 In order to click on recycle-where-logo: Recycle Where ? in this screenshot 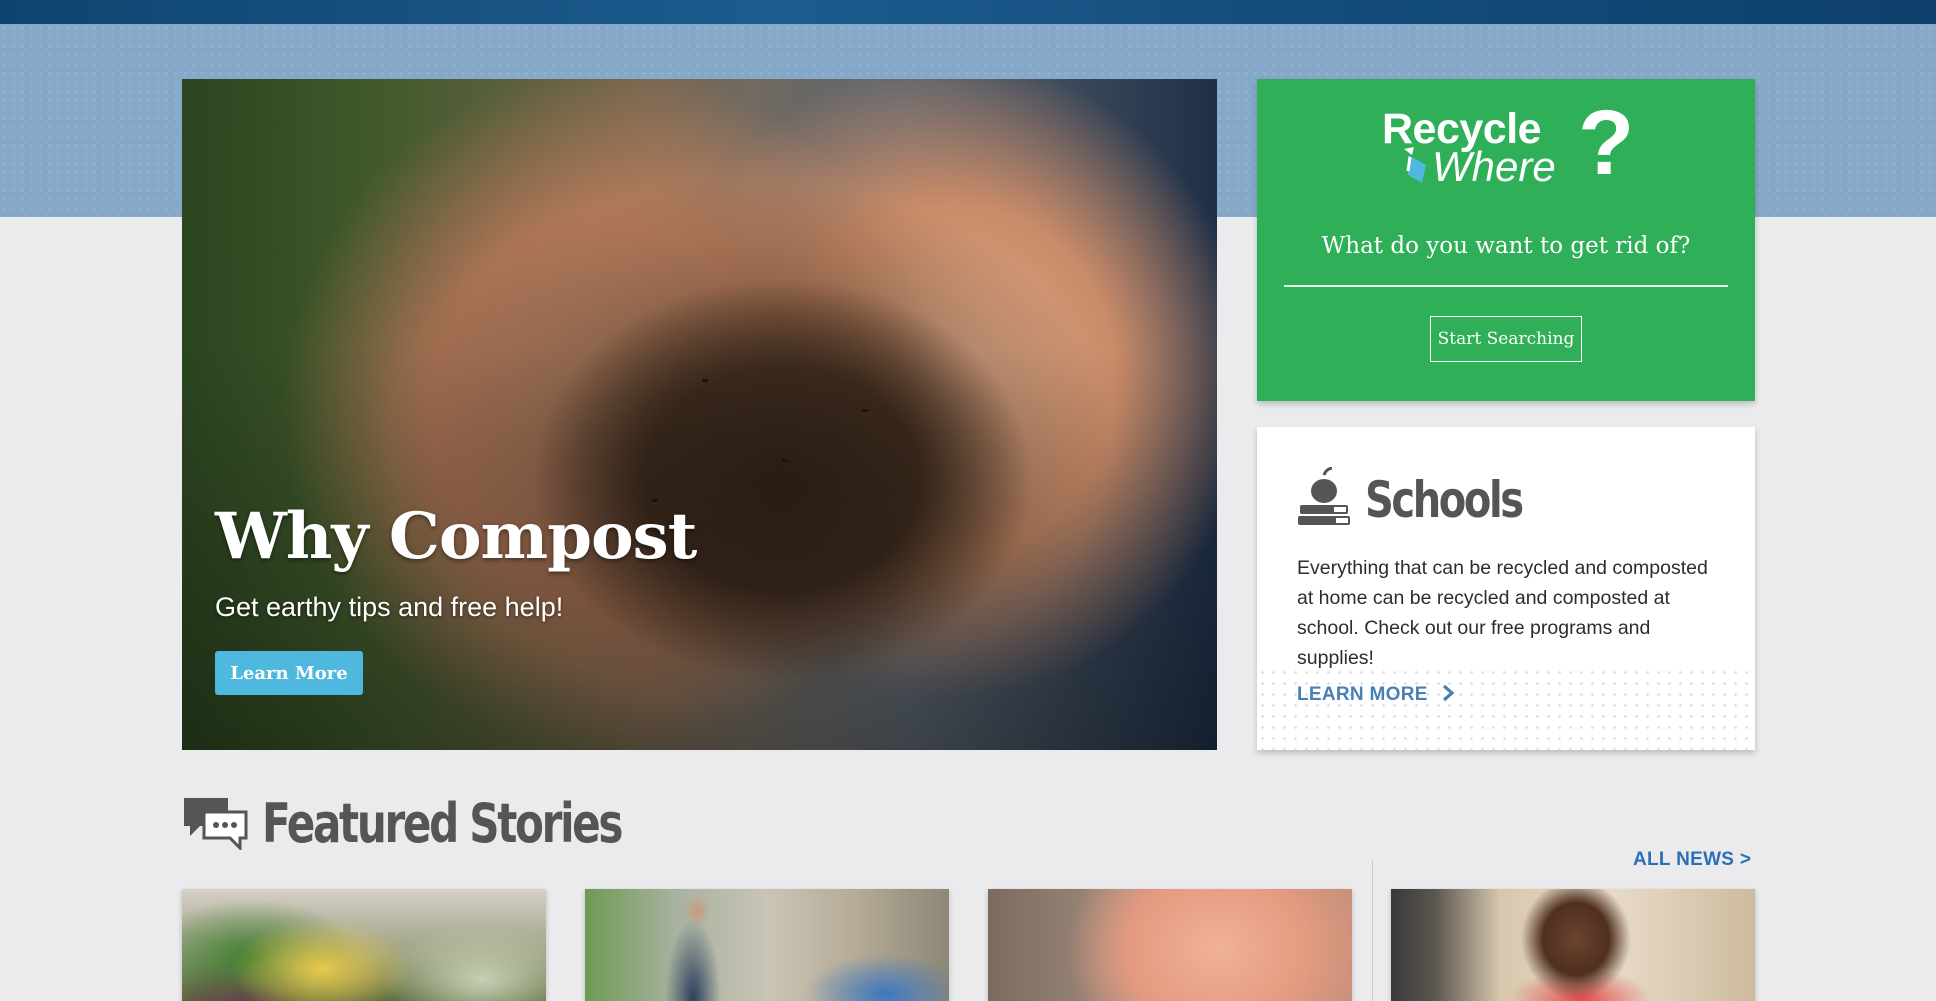, I will do `click(1508, 143)`.